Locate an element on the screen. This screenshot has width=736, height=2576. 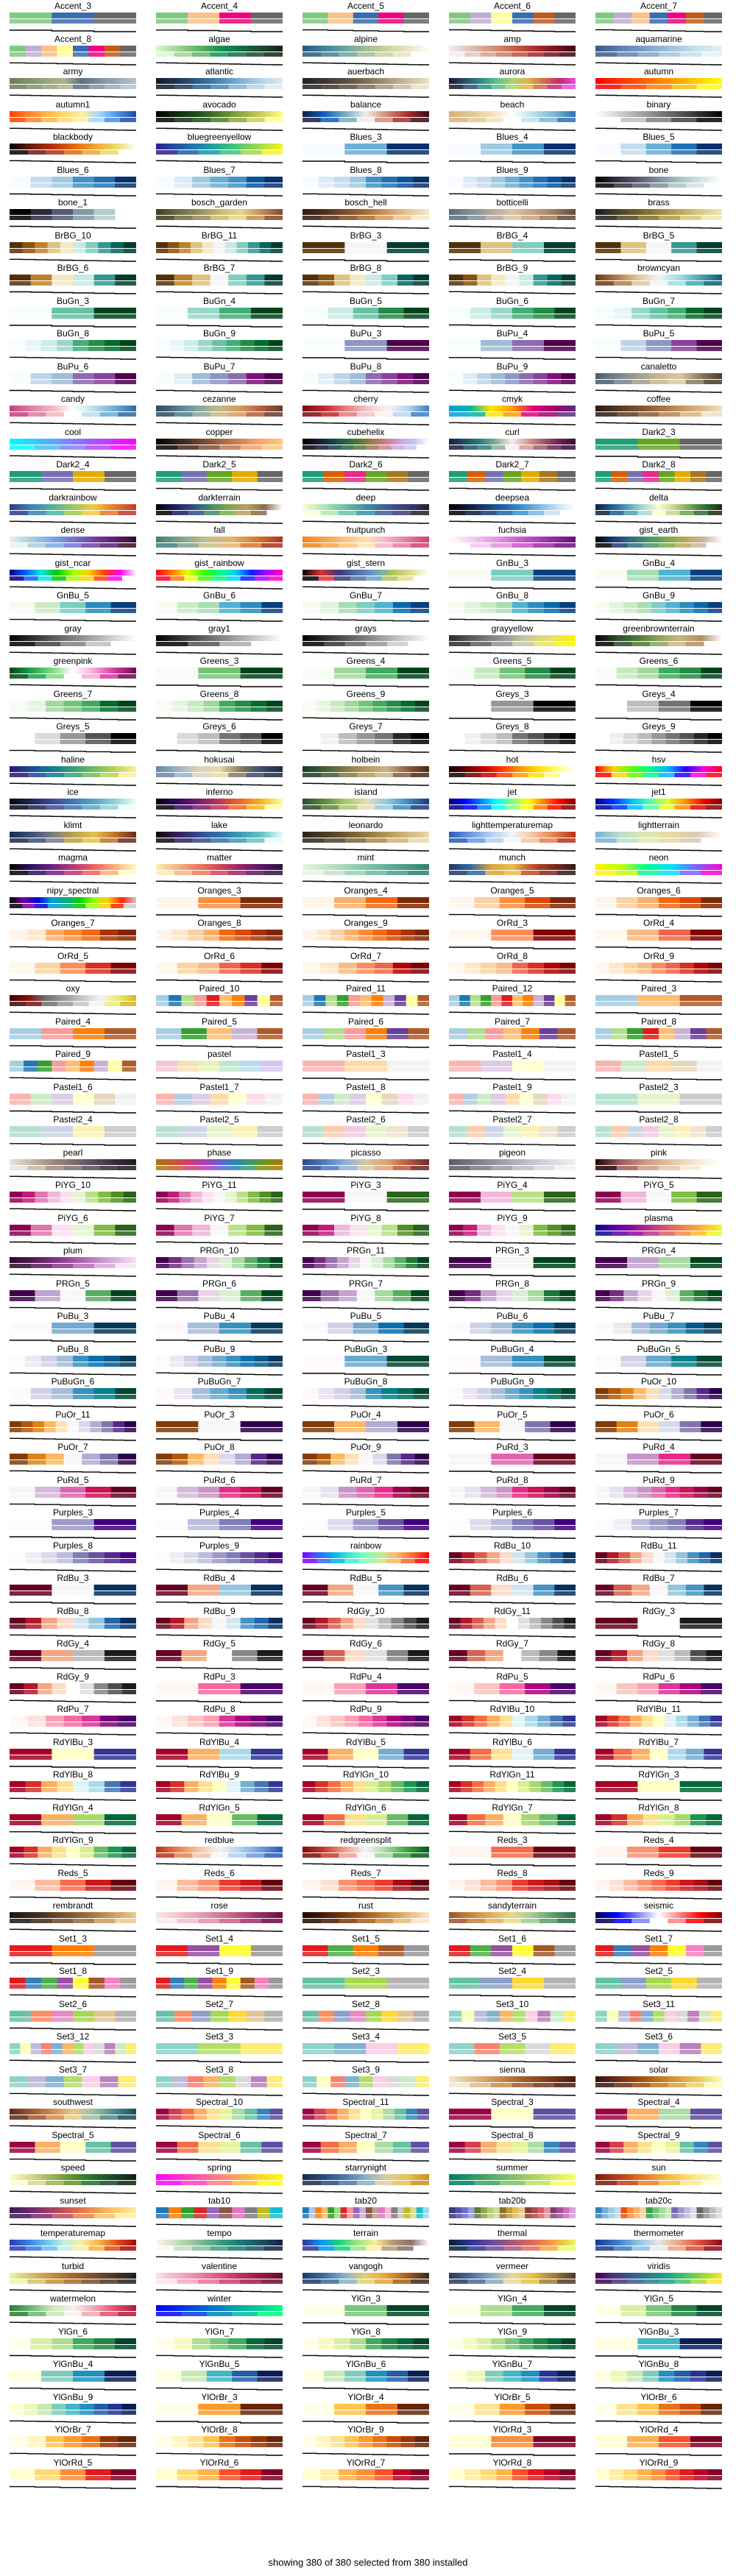
colormap-darkterrain: darkterrain is located at coordinates (219, 508).